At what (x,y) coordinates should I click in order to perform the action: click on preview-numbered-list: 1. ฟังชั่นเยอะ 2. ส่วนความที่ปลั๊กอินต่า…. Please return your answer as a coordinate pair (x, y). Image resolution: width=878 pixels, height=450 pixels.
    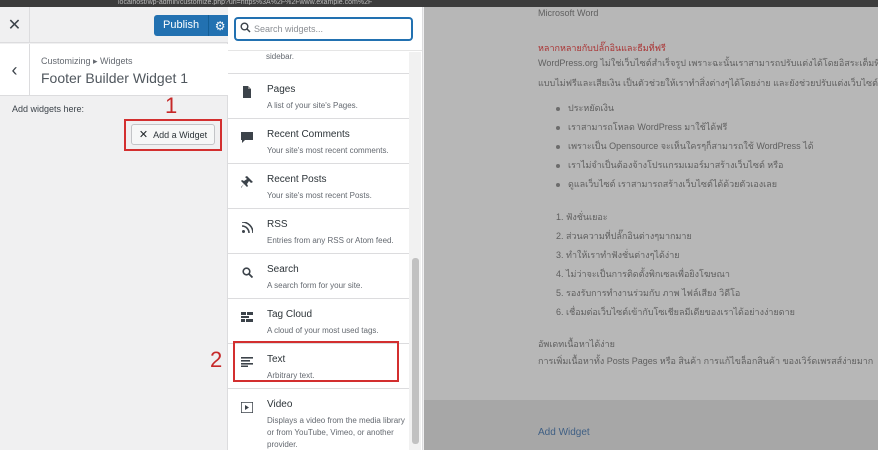
    Looking at the image, I should click on (675, 267).